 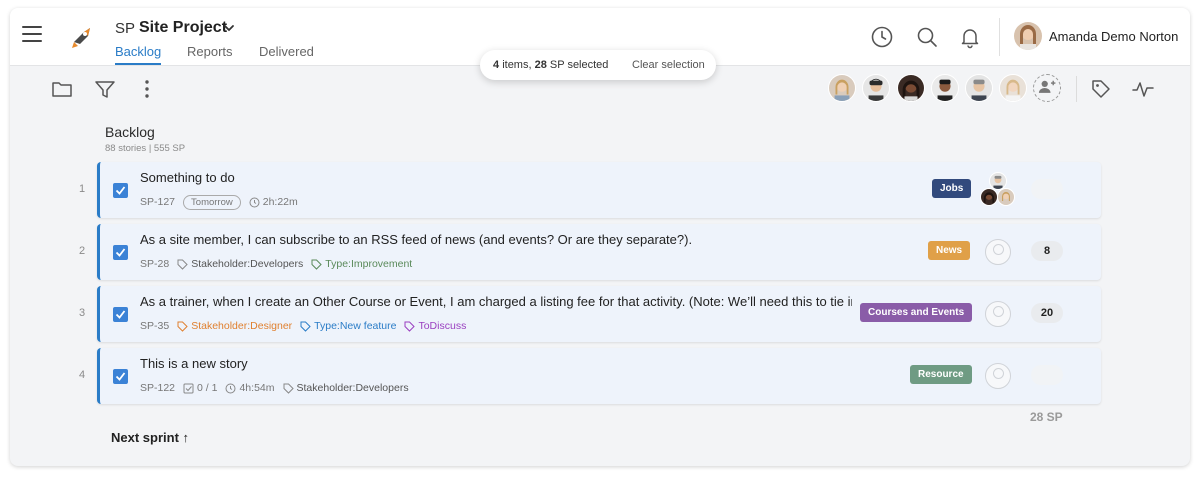 I want to click on user-avatar, so click(x=1028, y=36).